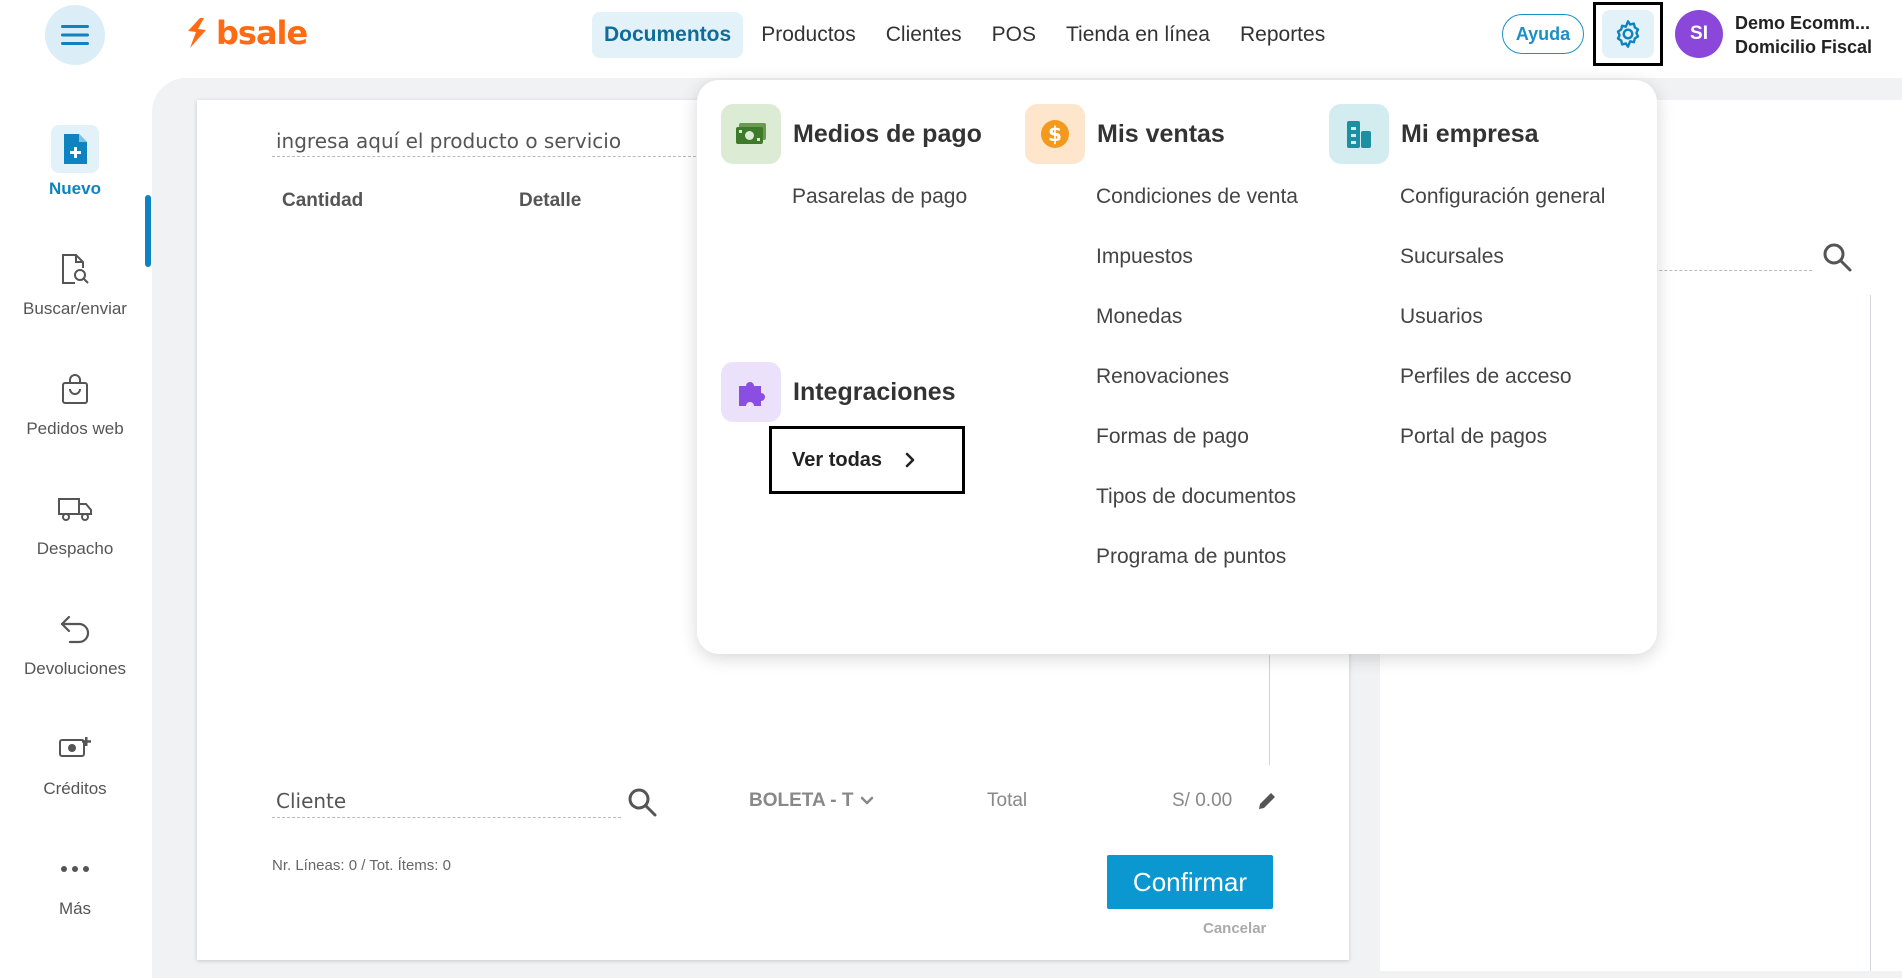 This screenshot has height=978, width=1902. What do you see at coordinates (751, 134) in the screenshot?
I see `money-bill-icon` at bounding box center [751, 134].